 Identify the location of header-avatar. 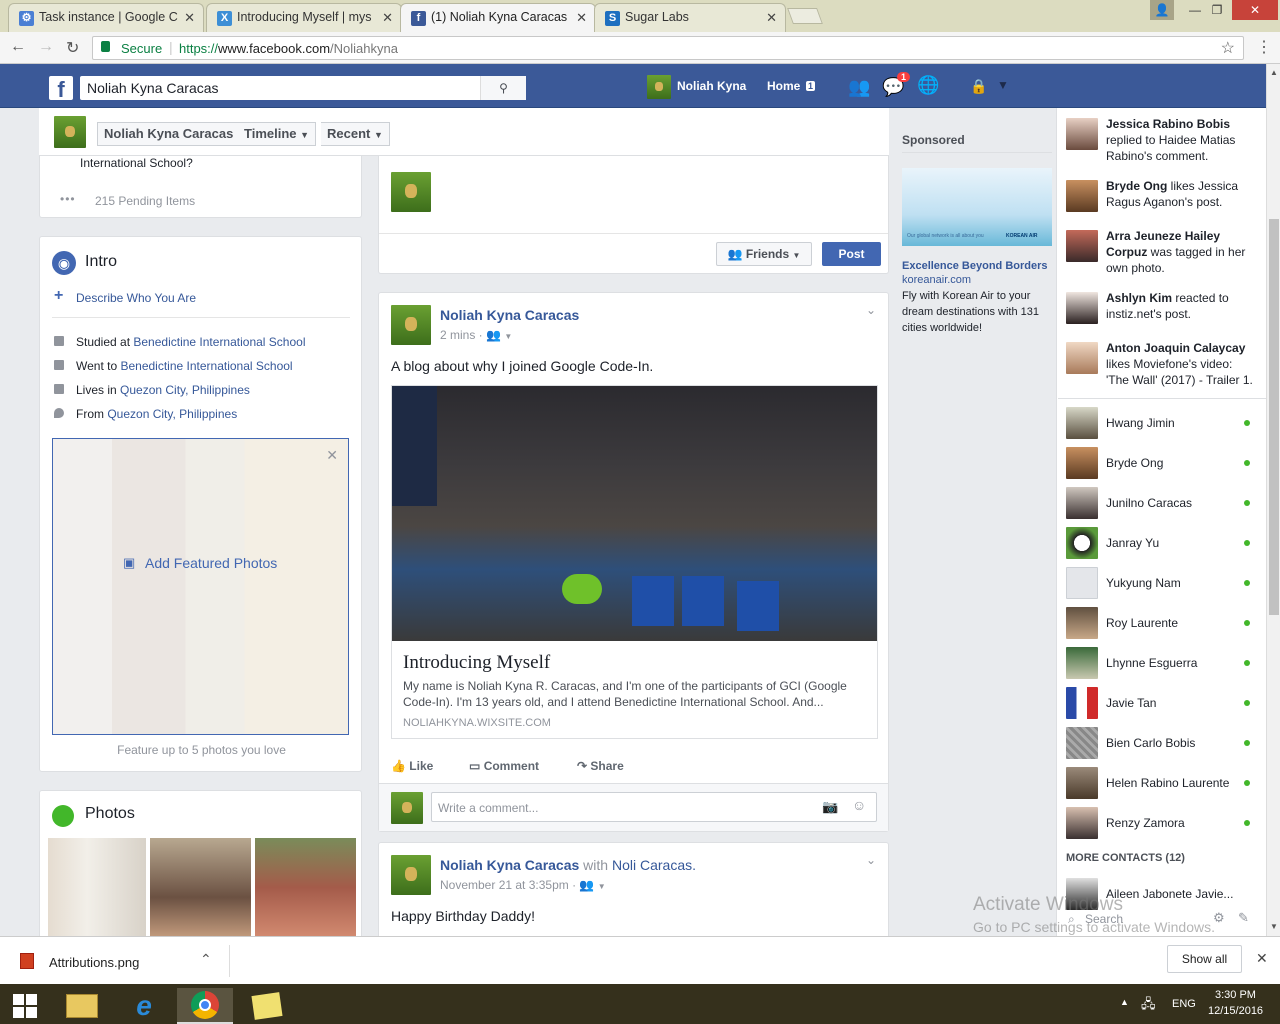
(659, 87).